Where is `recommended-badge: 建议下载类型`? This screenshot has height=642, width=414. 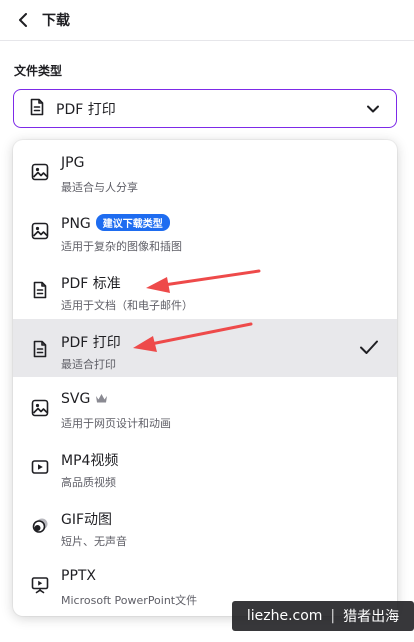 recommended-badge: 建议下载类型 is located at coordinates (132, 222).